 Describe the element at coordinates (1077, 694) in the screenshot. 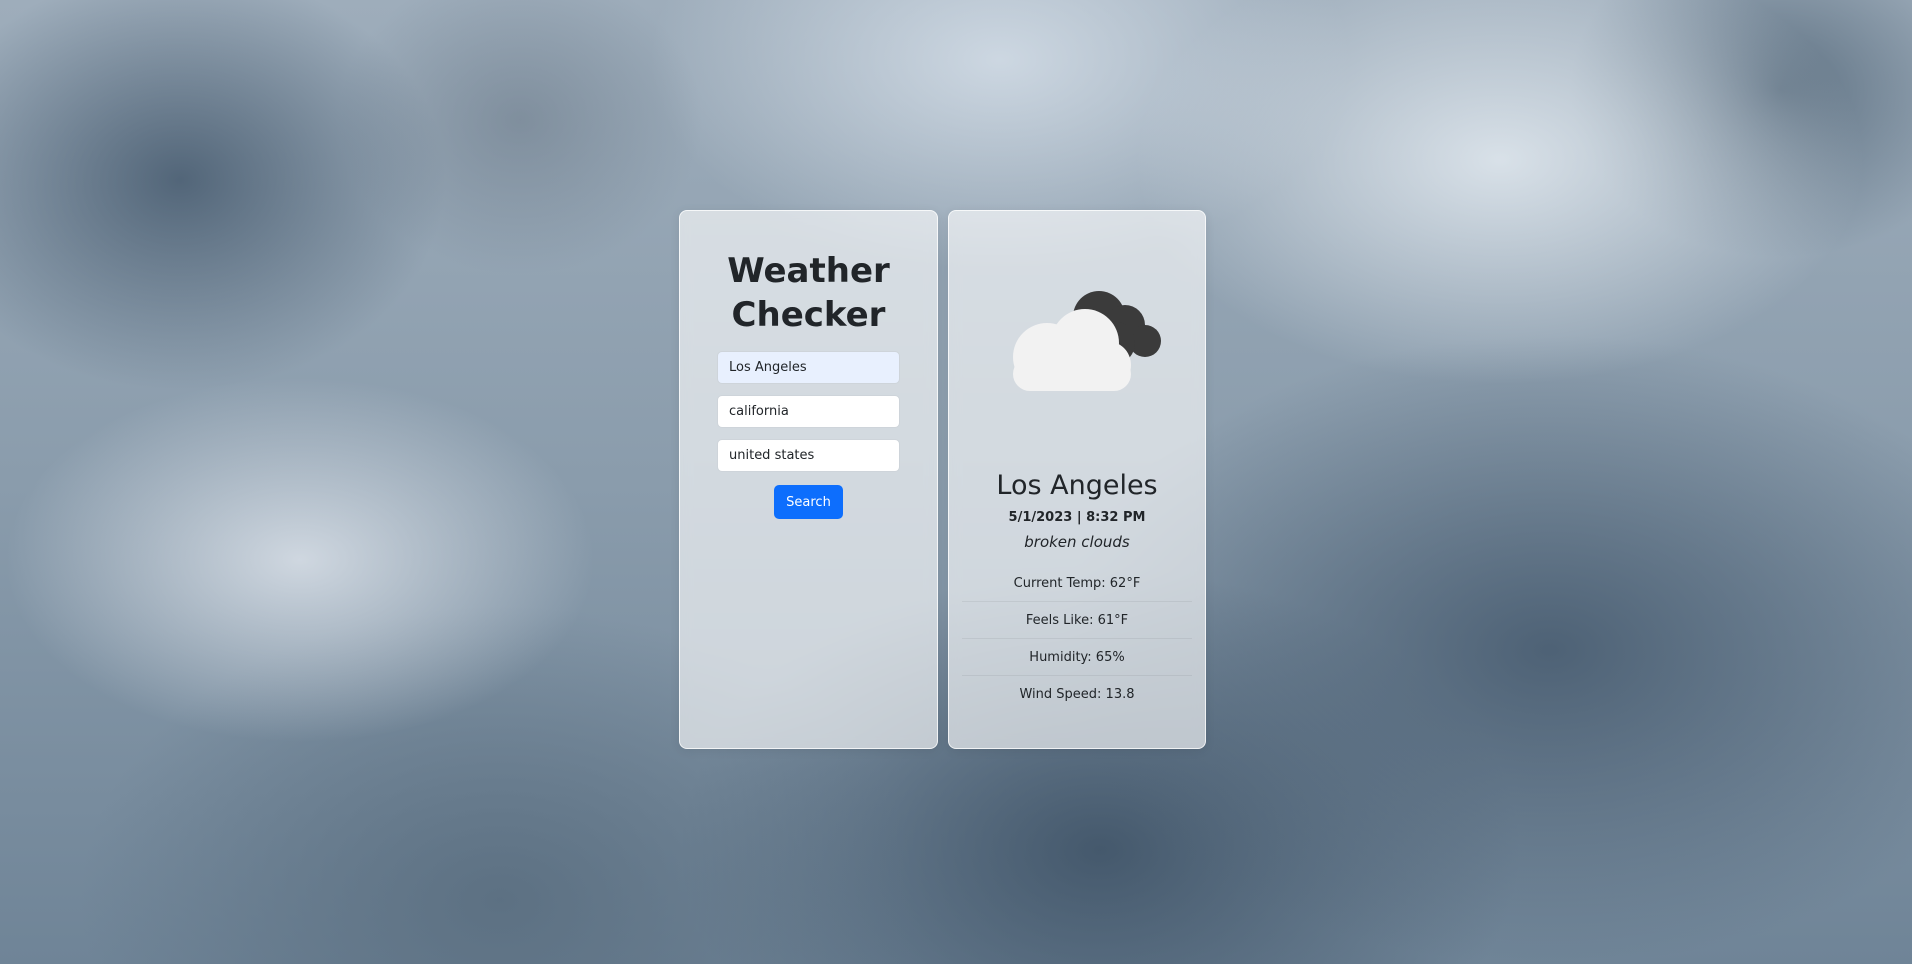

I see `wind-speed: Wind Speed: 13.8` at that location.